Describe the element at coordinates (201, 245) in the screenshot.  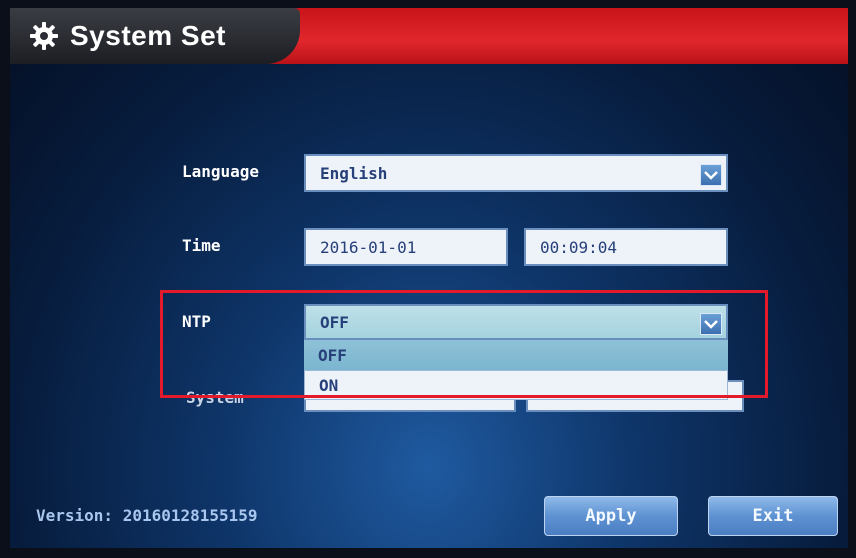
I see `time-label: Time` at that location.